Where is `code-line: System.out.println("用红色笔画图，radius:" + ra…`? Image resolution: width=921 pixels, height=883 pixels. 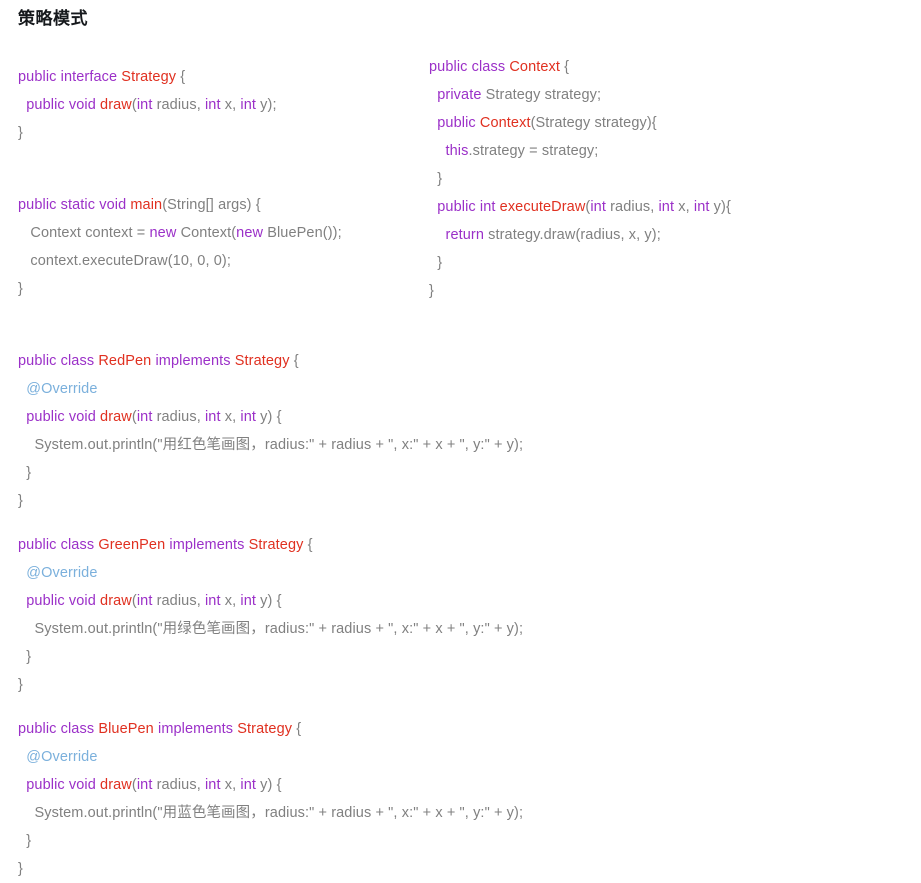
code-line: System.out.println("用红色笔画图，radius:" + ra… is located at coordinates (279, 445).